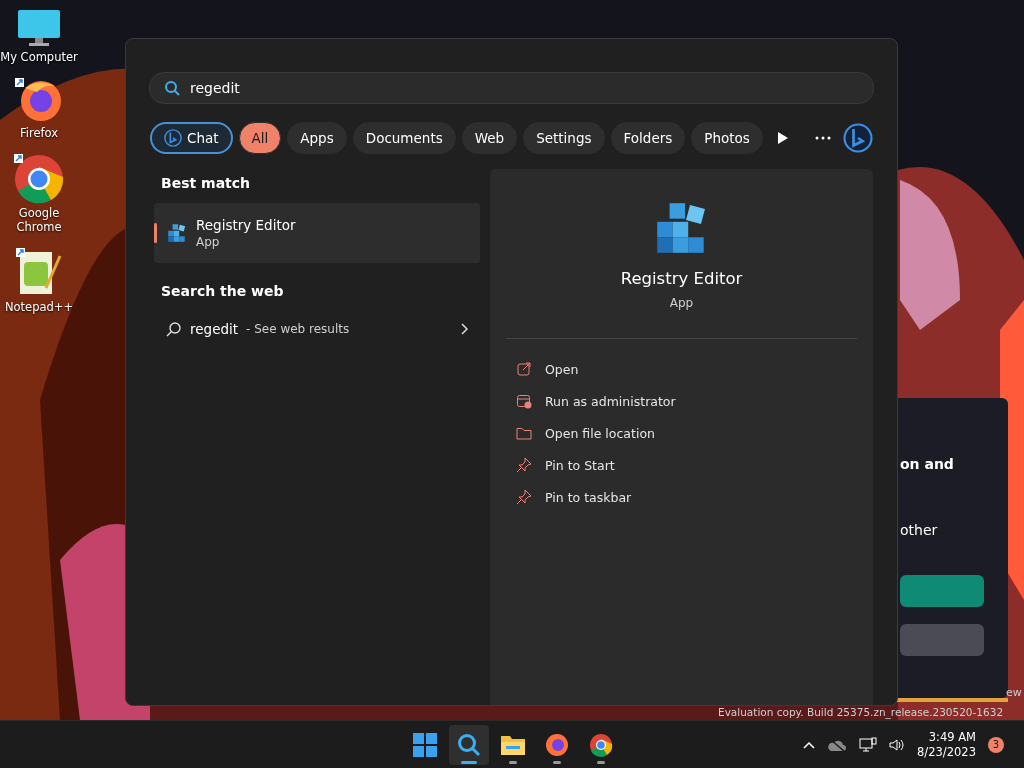 This screenshot has height=768, width=1024. What do you see at coordinates (557, 745) in the screenshot?
I see `firefox-icon` at bounding box center [557, 745].